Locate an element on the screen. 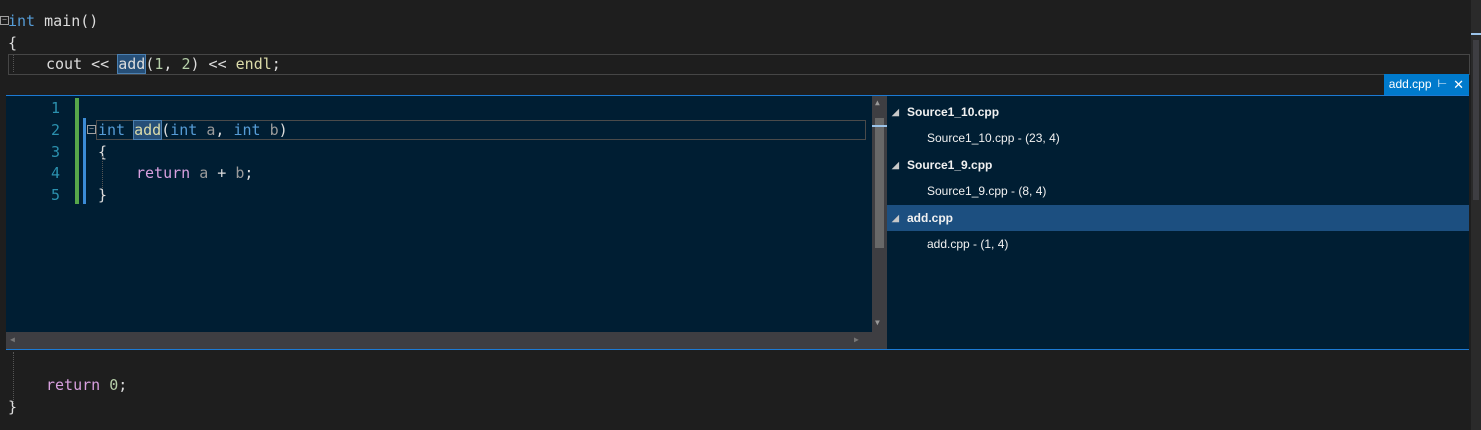  result-label: Source1_10.cpp - (23, 4) is located at coordinates (993, 138).